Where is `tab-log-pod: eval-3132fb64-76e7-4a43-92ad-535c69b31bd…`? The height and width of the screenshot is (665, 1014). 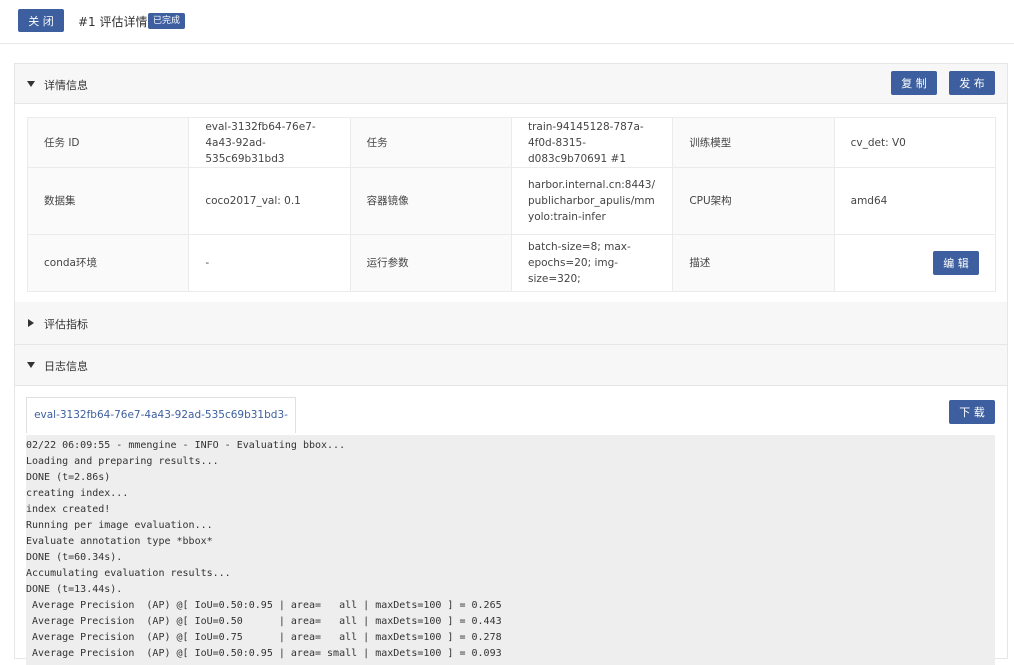 tab-log-pod: eval-3132fb64-76e7-4a43-92ad-535c69b31bd… is located at coordinates (161, 426).